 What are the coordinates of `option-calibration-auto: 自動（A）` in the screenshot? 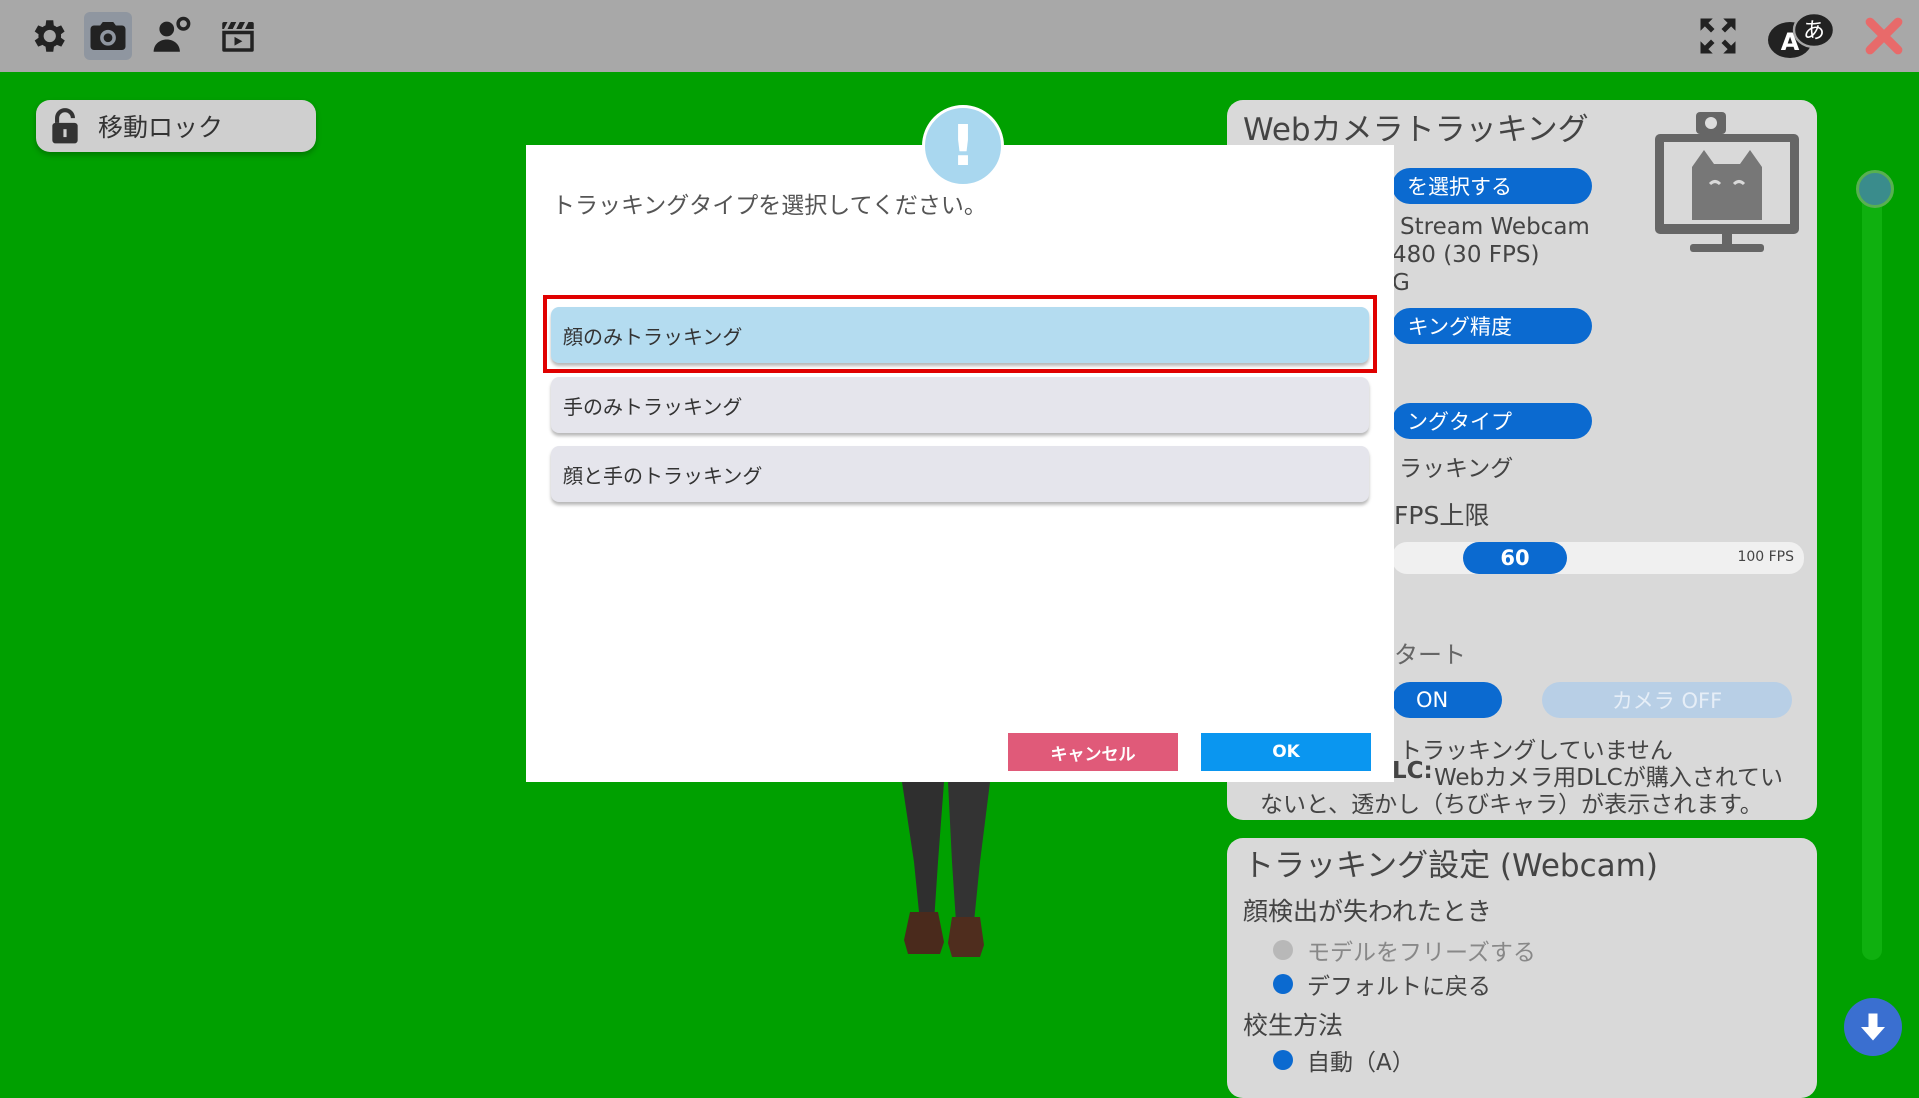 It's located at (1344, 1060).